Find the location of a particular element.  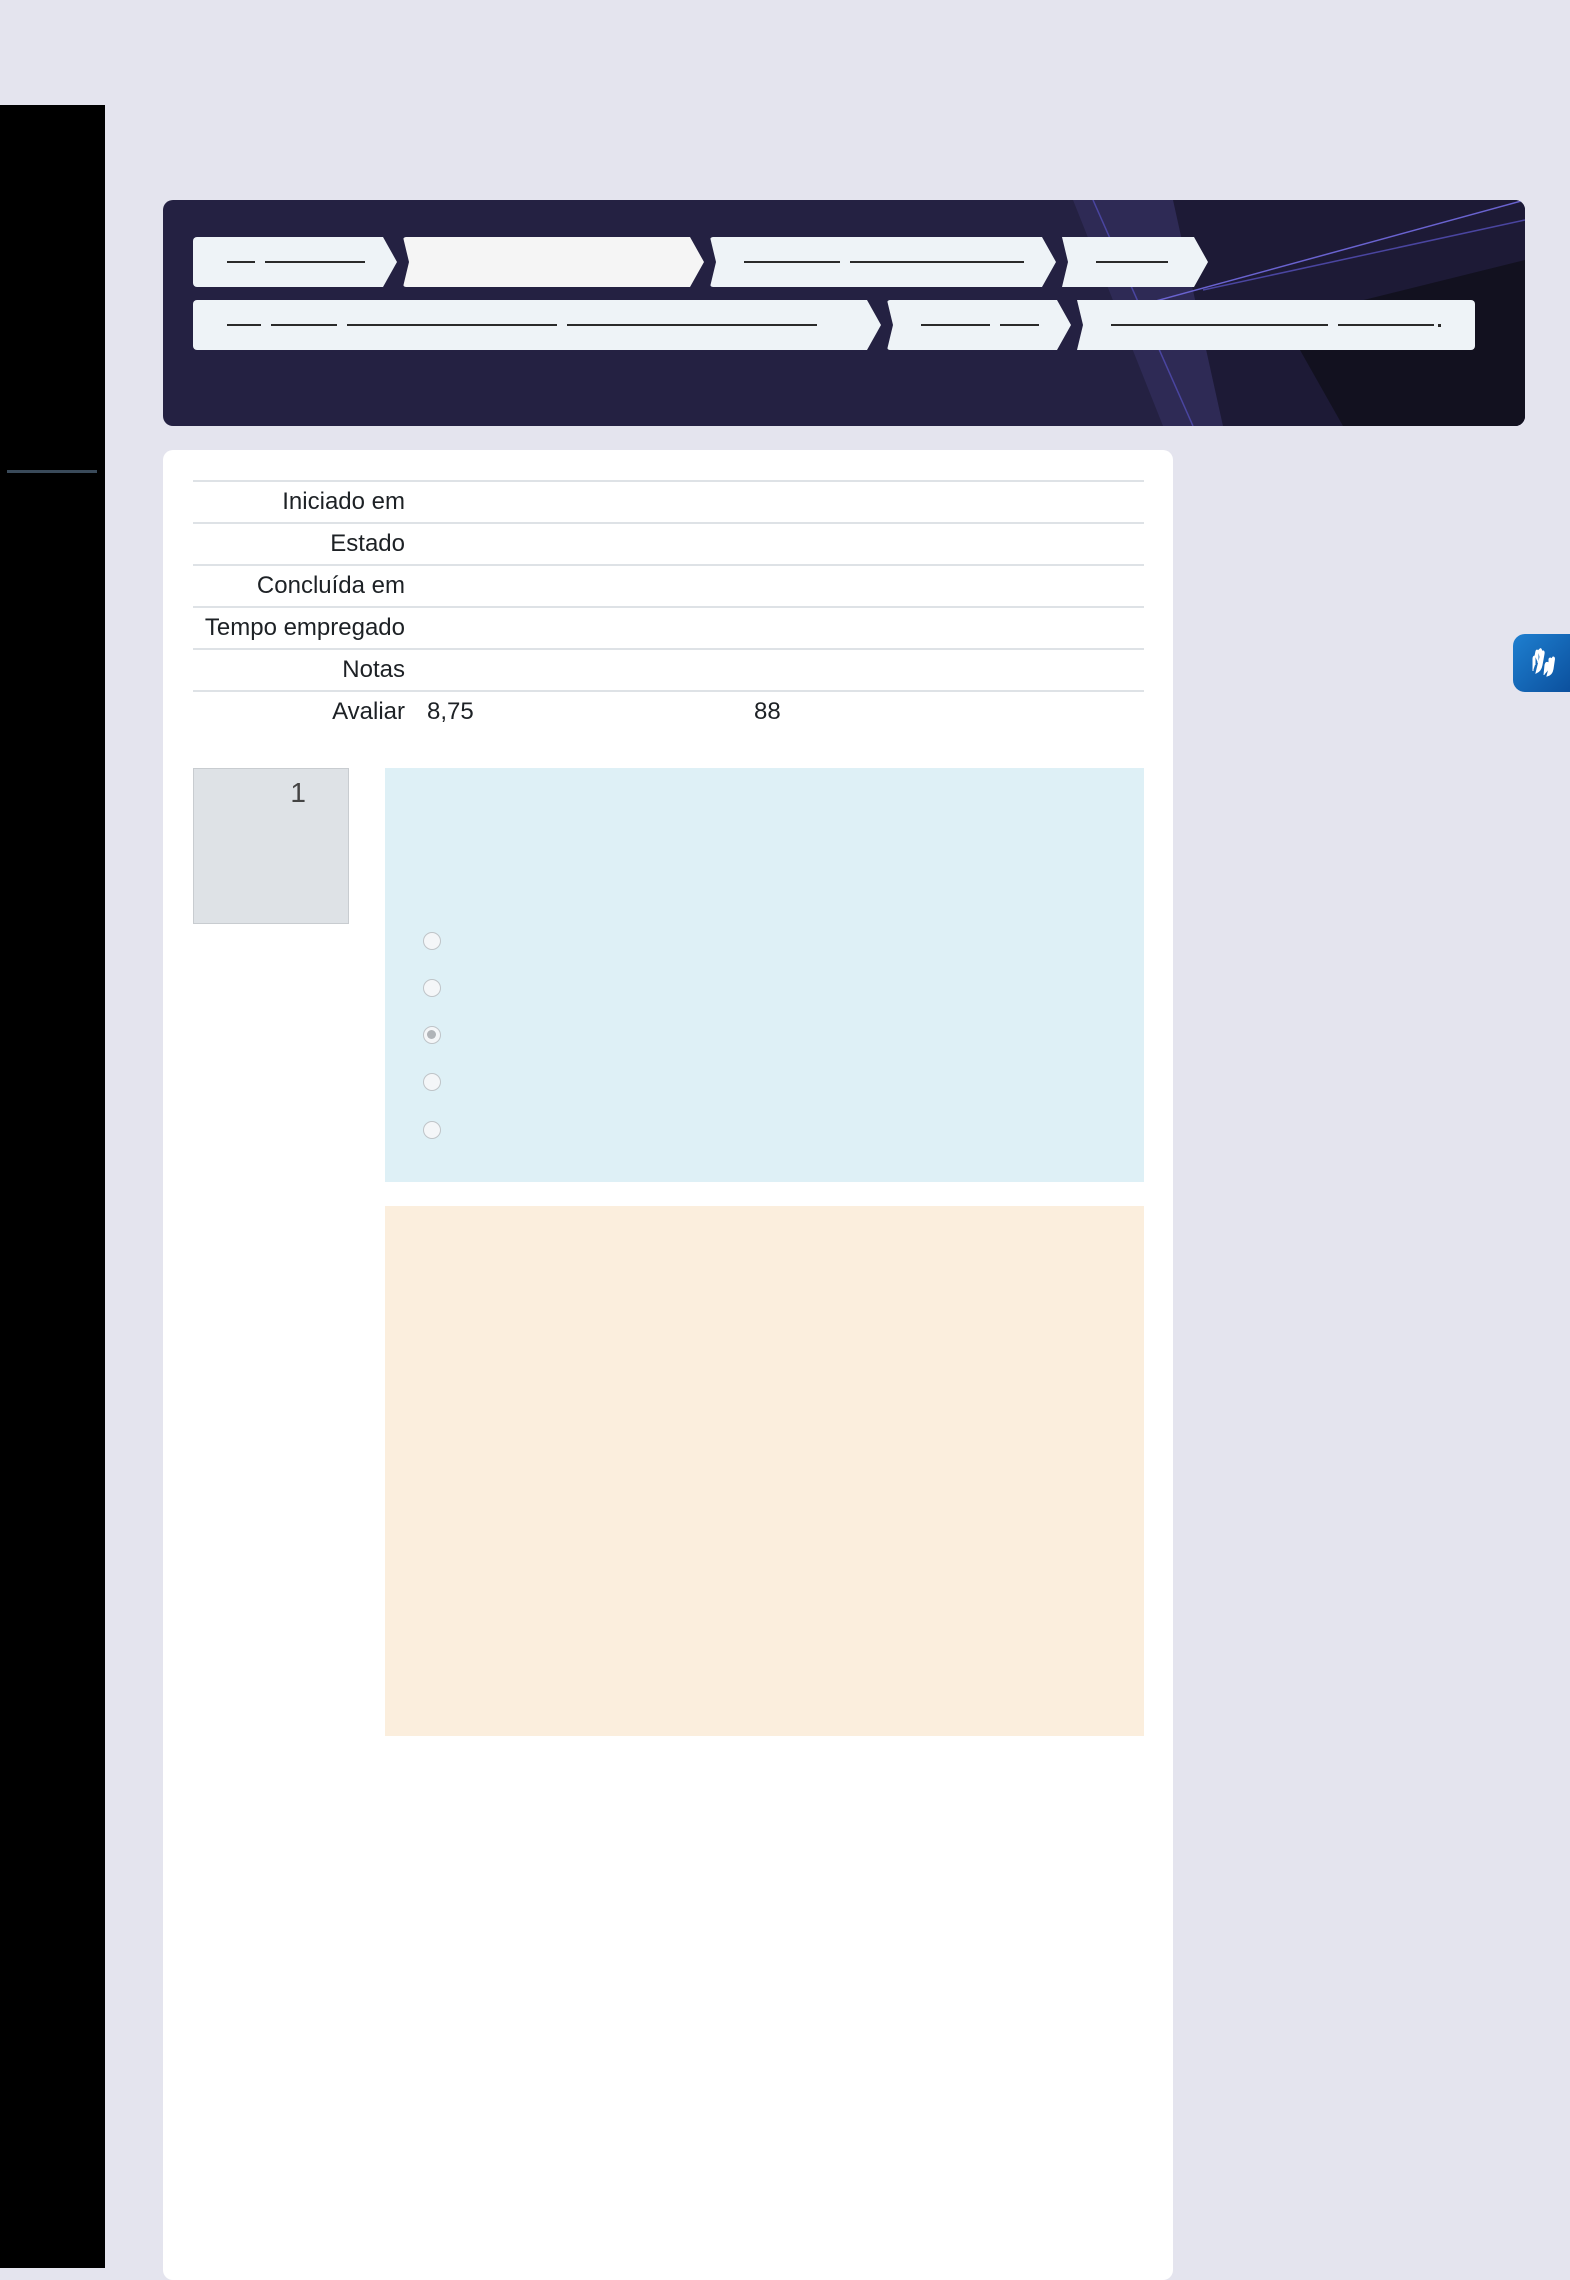

question-info: 1 is located at coordinates (271, 846).